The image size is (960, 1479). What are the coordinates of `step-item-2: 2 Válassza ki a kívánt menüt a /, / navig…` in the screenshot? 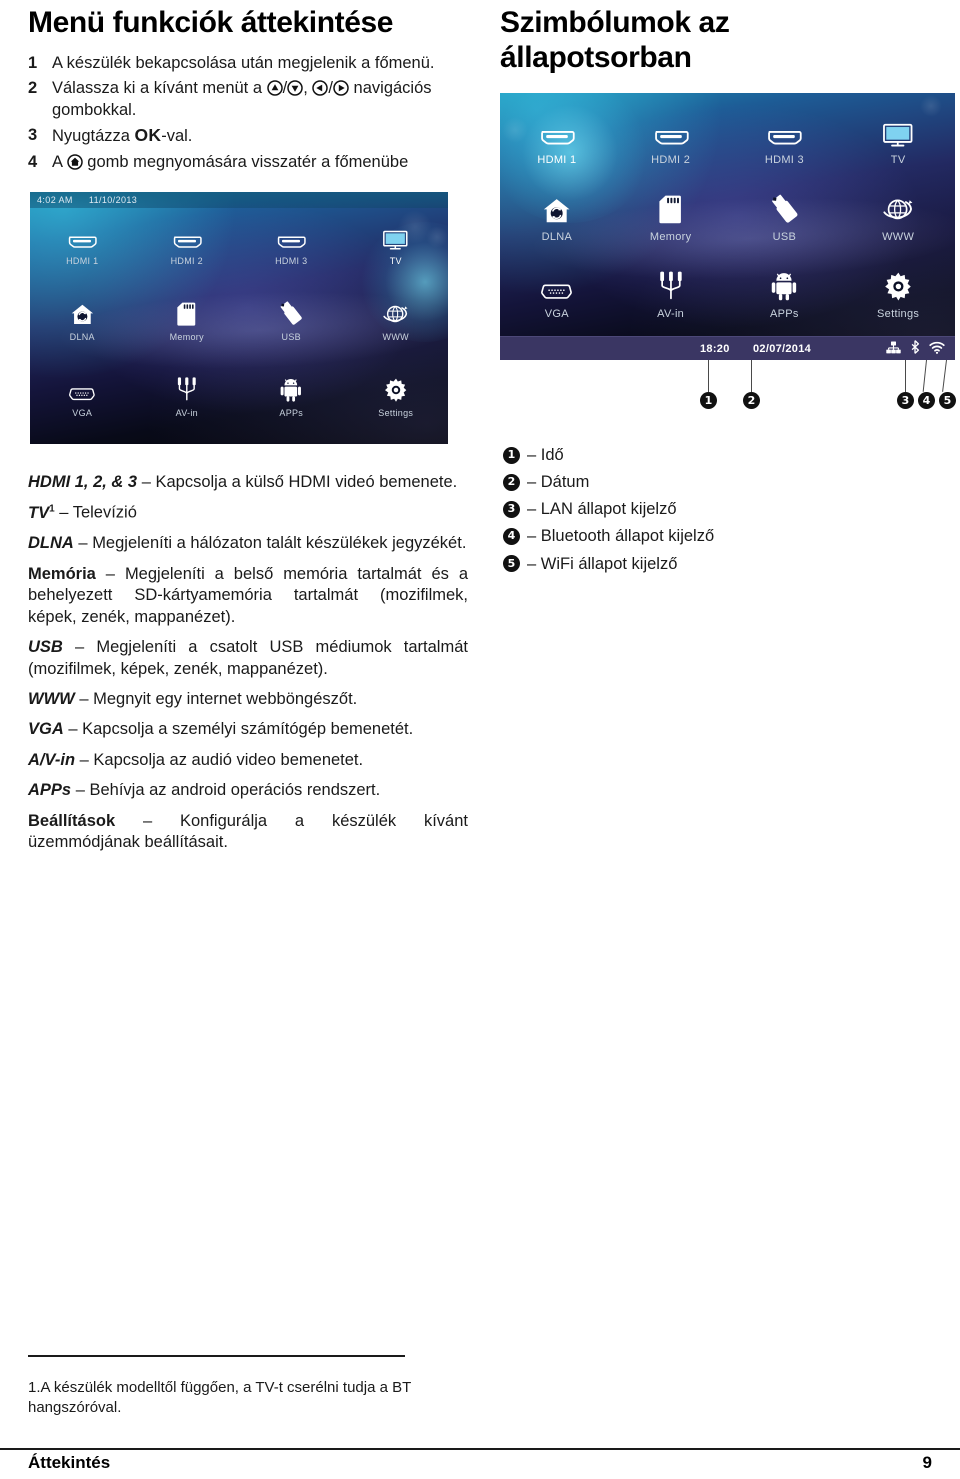 It's located at (248, 99).